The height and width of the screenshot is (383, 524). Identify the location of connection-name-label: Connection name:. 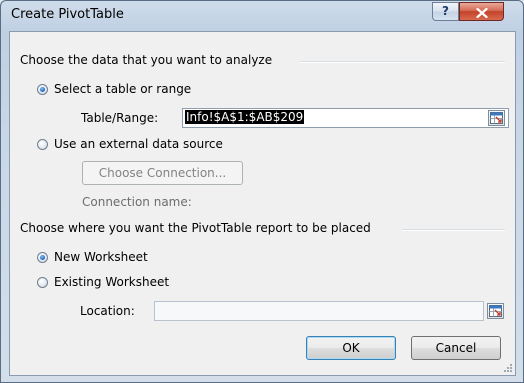
(137, 202).